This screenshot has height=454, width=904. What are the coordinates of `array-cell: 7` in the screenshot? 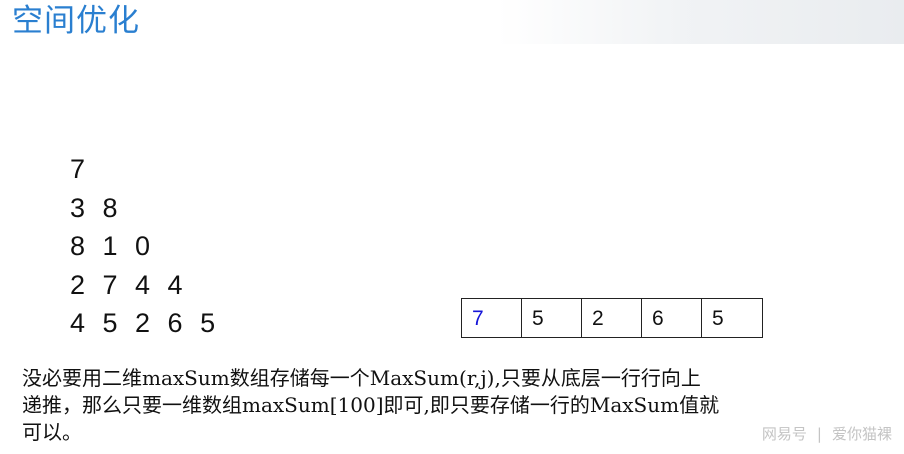 It's located at (492, 318).